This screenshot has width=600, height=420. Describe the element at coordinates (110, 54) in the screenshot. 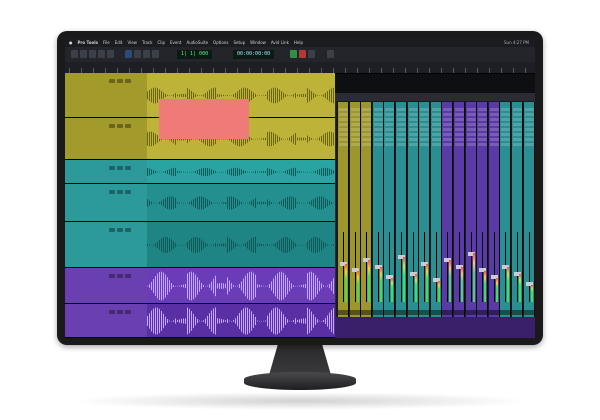

I see `pencil-tool-icon` at that location.